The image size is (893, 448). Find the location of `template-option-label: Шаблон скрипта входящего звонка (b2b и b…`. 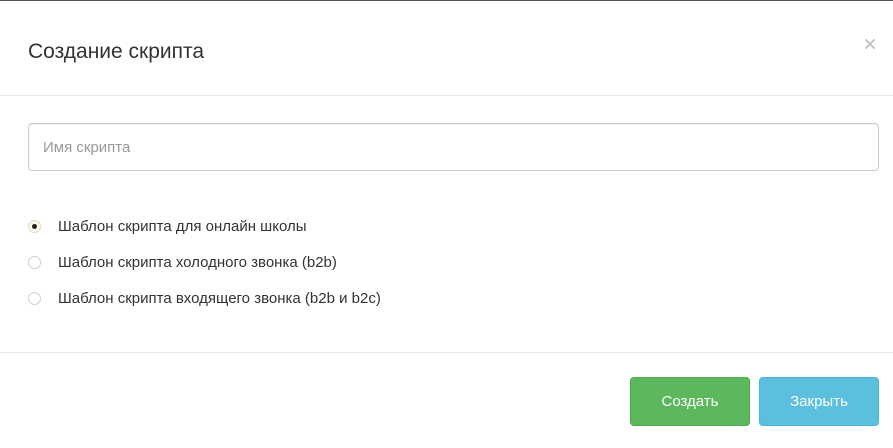

template-option-label: Шаблон скрипта входящего звонка (b2b и b… is located at coordinates (219, 298).